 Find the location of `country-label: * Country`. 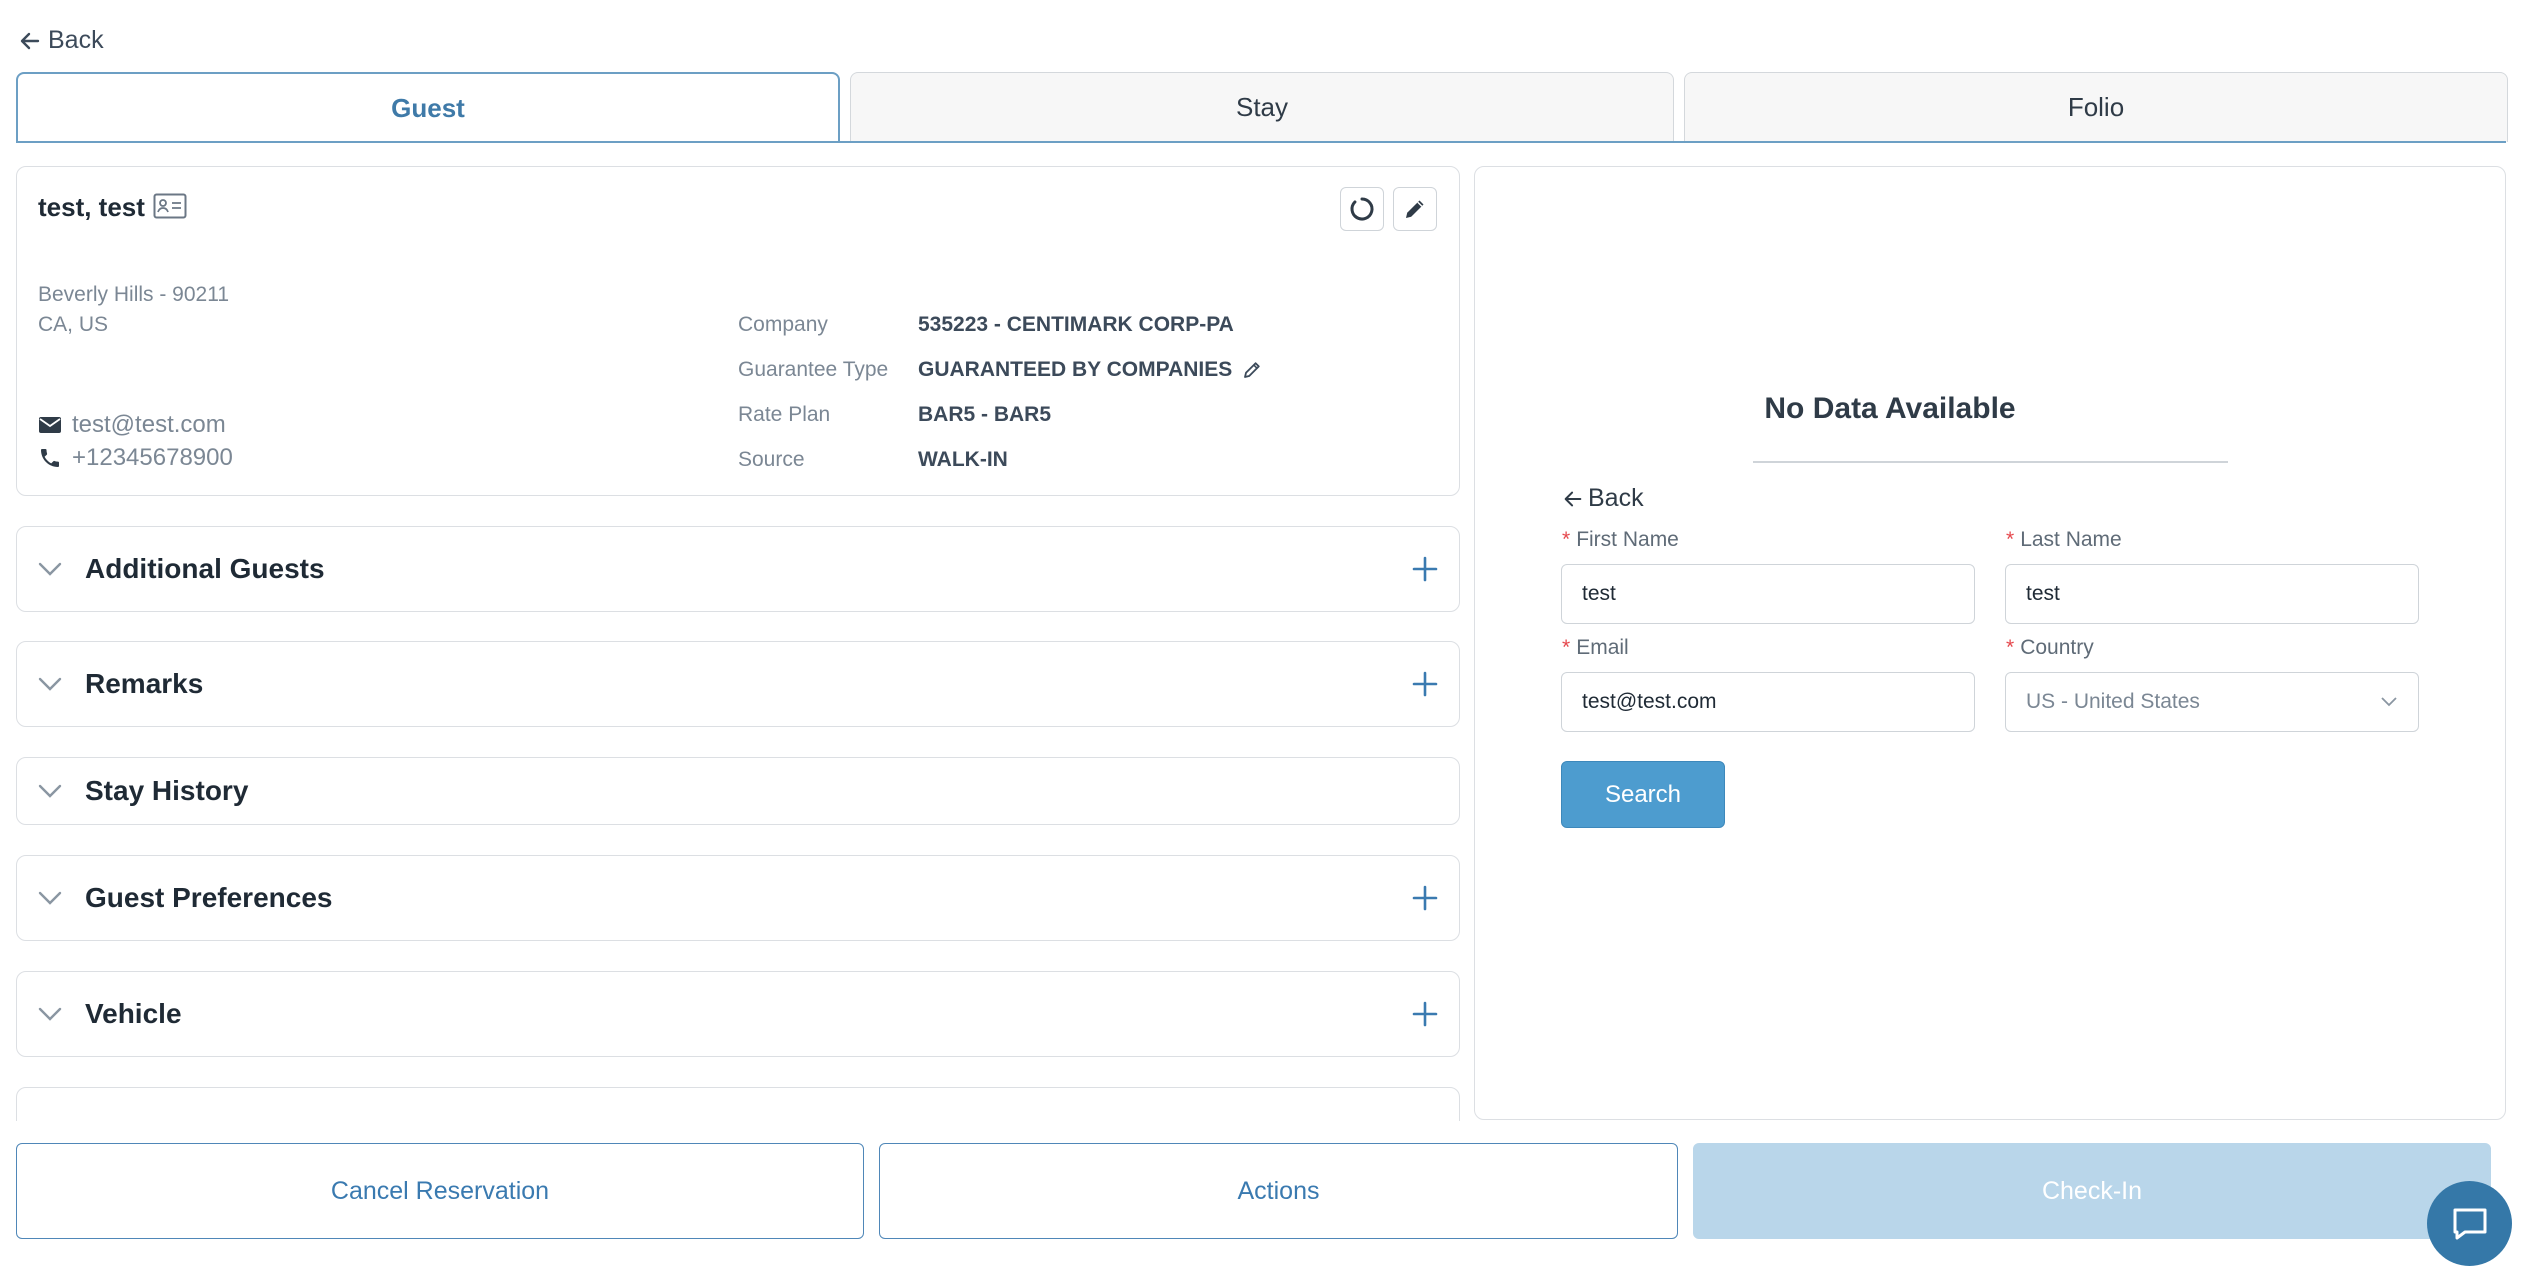

country-label: * Country is located at coordinates (2050, 647).